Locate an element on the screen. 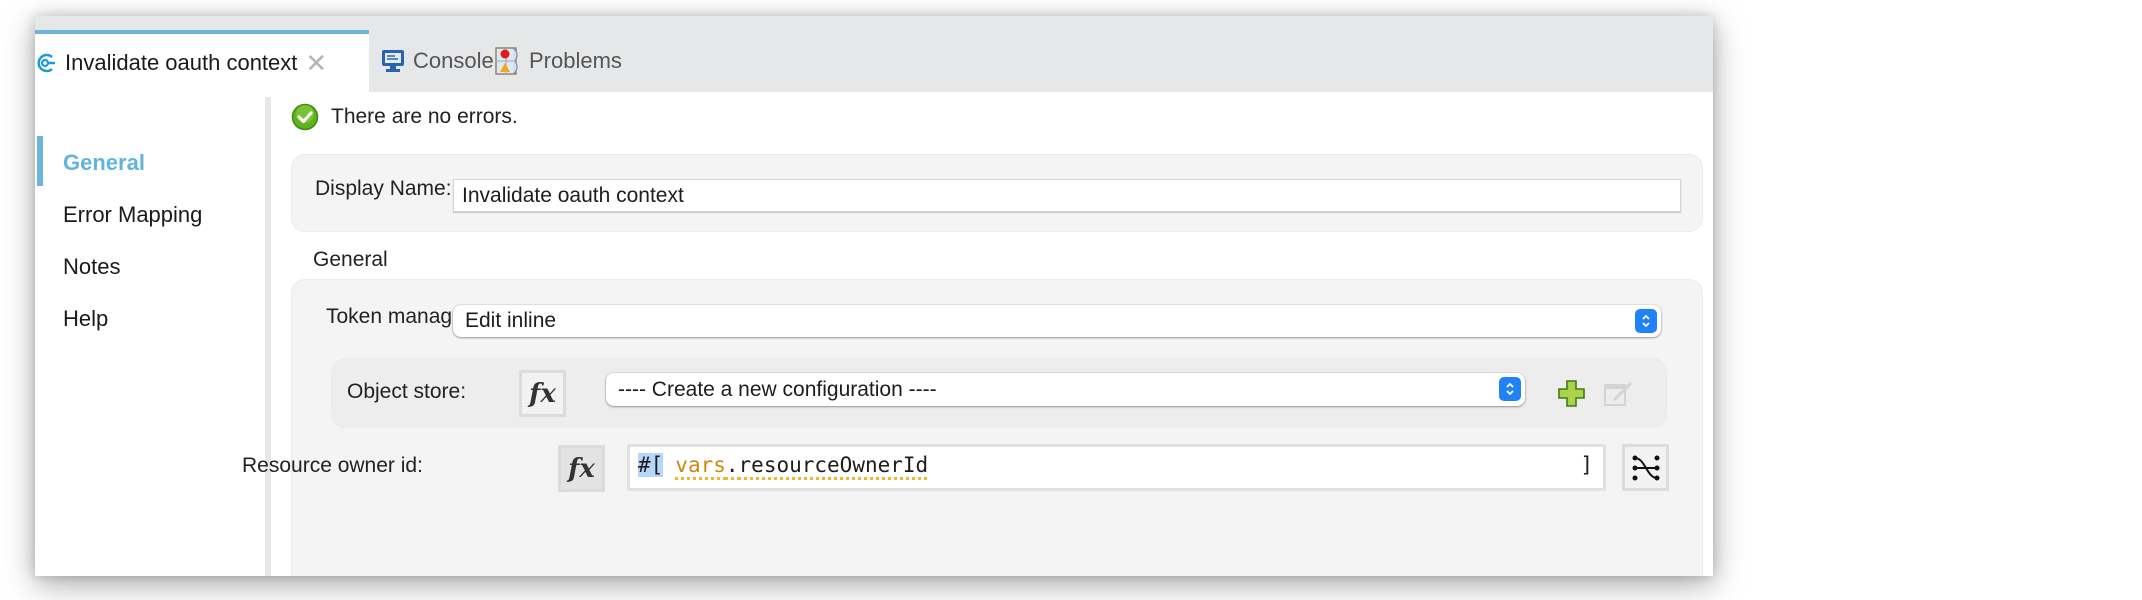 The width and height of the screenshot is (2142, 600). data-mapping-button is located at coordinates (1645, 467).